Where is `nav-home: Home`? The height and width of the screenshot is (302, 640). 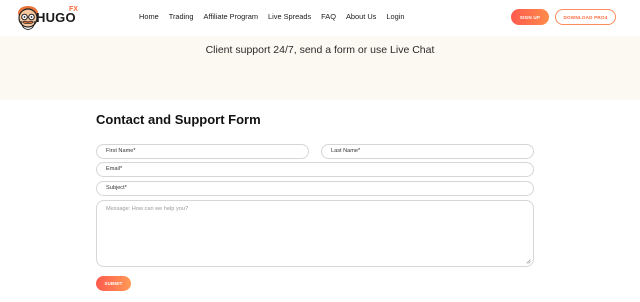
nav-home: Home is located at coordinates (149, 16).